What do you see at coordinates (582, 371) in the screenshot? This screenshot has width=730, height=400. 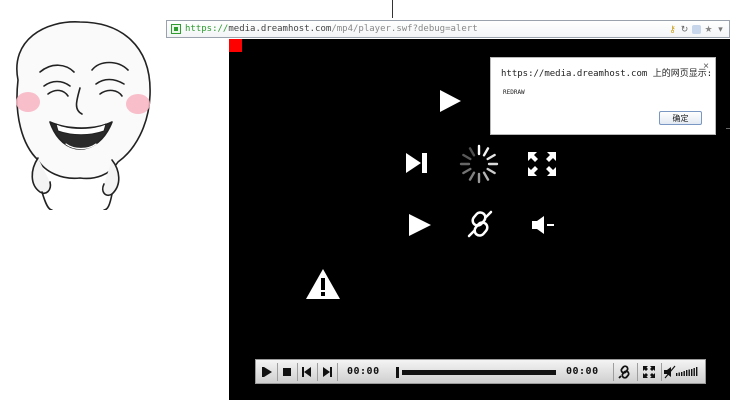 I see `duration-time: 00:00` at bounding box center [582, 371].